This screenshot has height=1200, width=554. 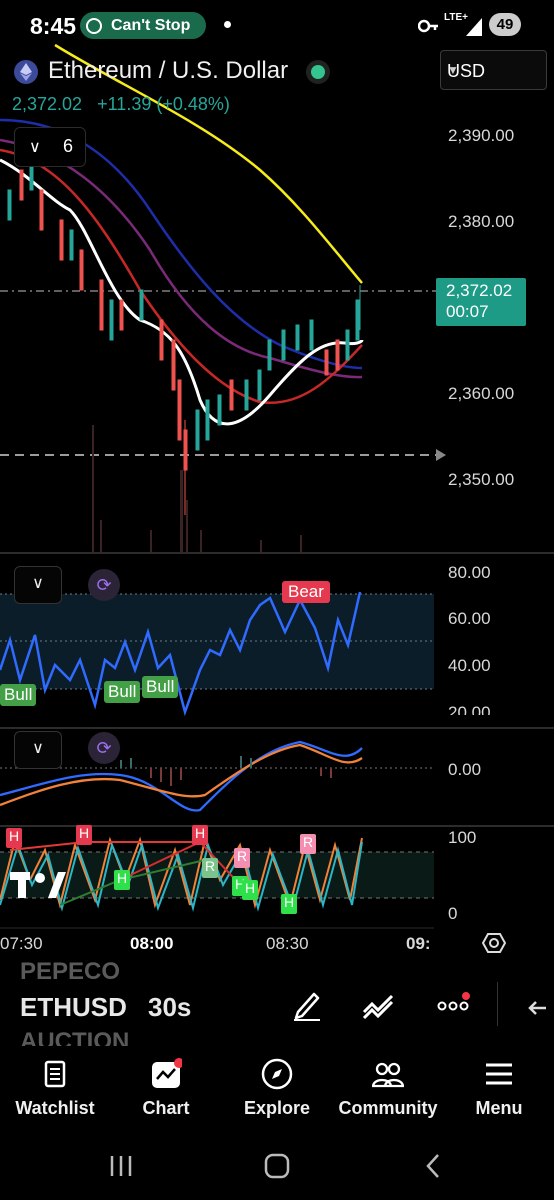 What do you see at coordinates (75, 1037) in the screenshot?
I see `ghost-symbol-below: AUCTION` at bounding box center [75, 1037].